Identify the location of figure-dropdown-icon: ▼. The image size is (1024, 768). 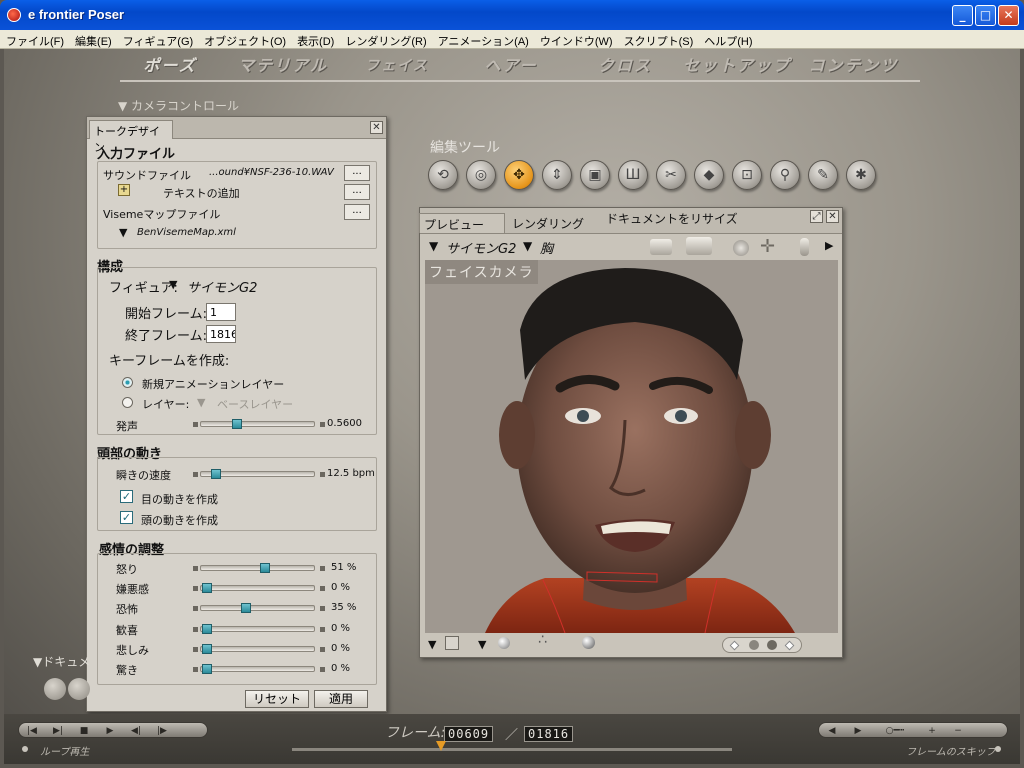
(173, 284).